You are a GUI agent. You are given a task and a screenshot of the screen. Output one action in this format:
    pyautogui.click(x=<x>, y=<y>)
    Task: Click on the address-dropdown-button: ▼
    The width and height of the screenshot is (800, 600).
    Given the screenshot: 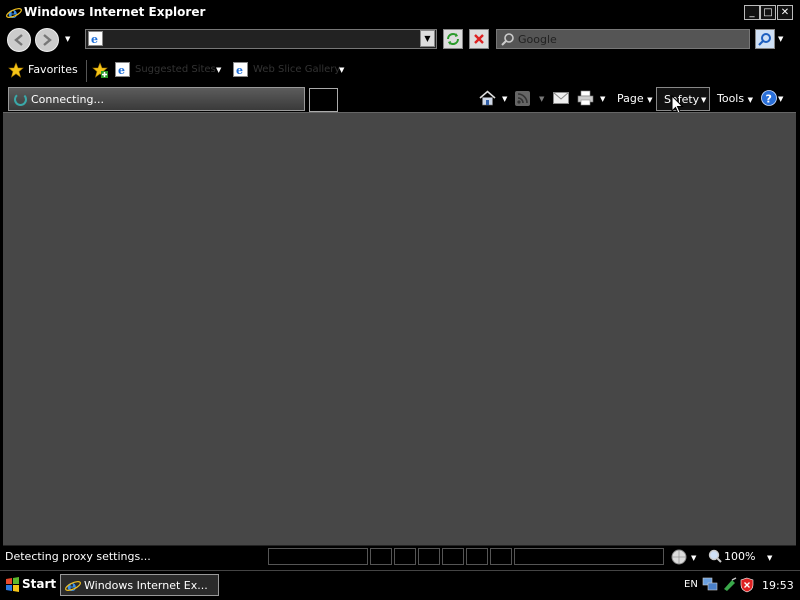 What is the action you would take?
    pyautogui.click(x=427, y=38)
    